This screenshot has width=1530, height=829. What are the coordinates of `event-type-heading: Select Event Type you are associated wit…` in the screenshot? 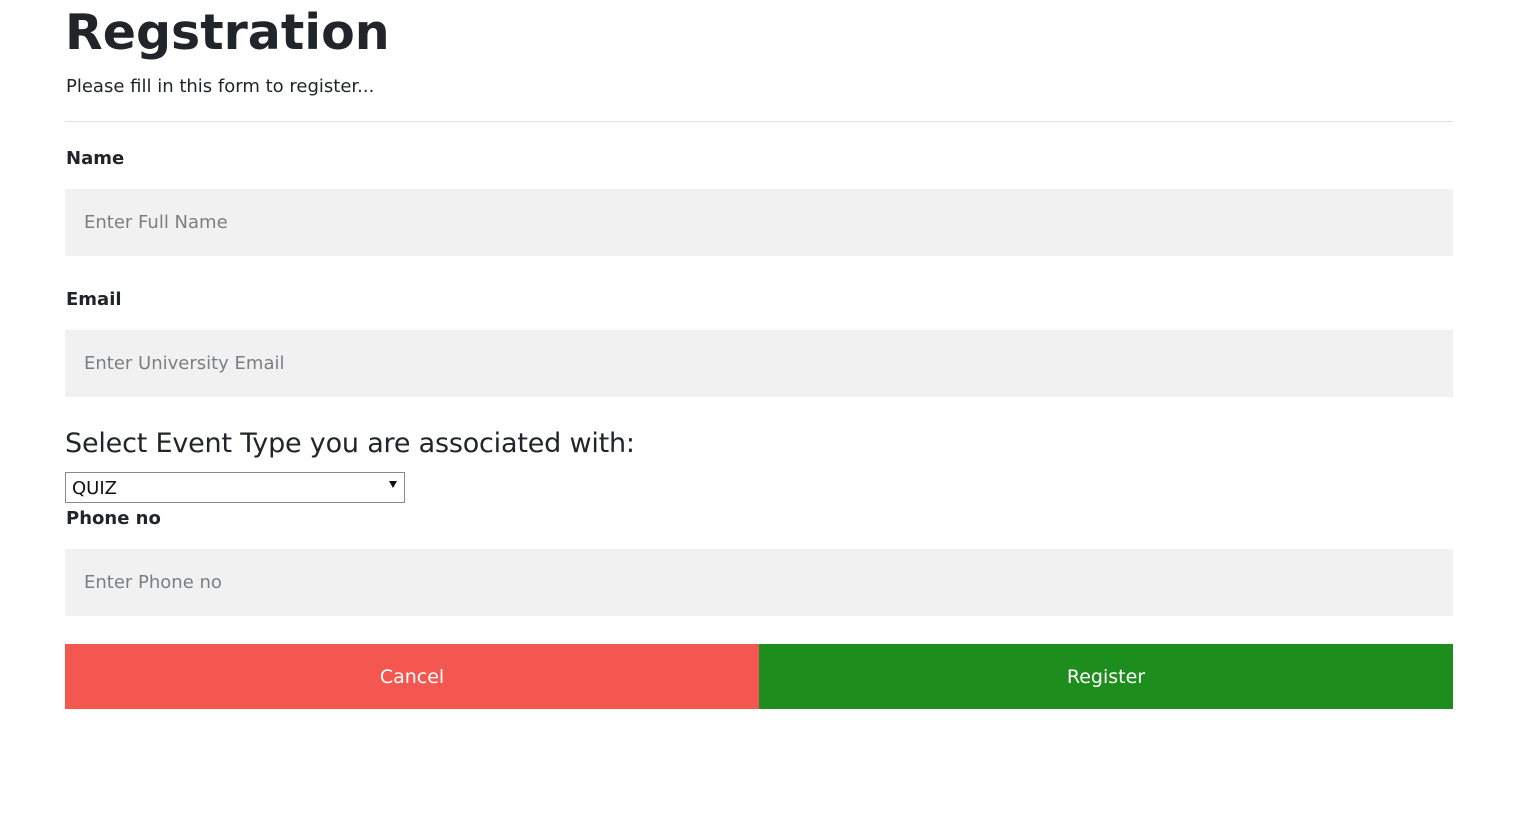 It's located at (350, 443).